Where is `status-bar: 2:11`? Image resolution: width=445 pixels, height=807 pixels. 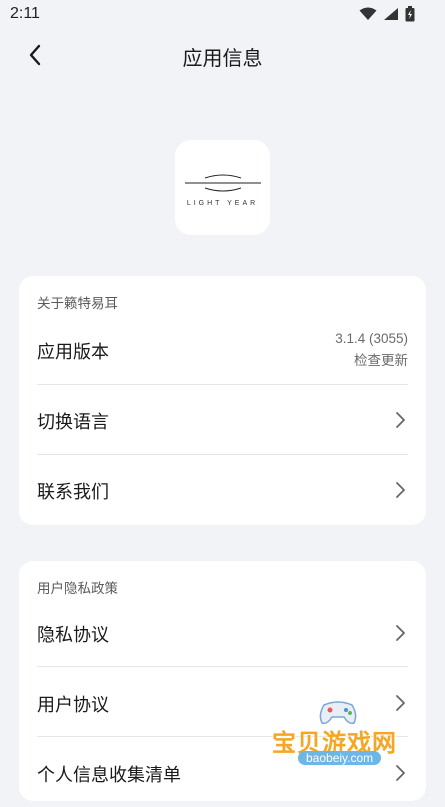
status-bar: 2:11 is located at coordinates (222, 15).